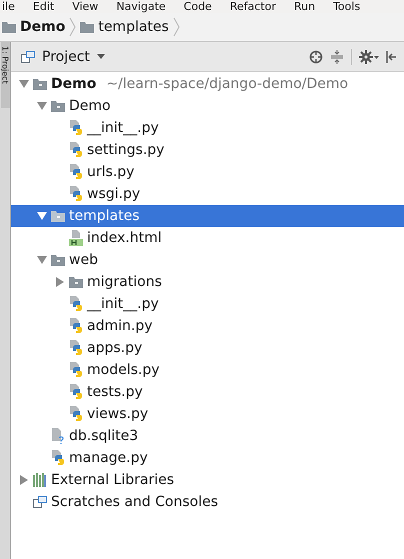 Image resolution: width=404 pixels, height=559 pixels. Describe the element at coordinates (133, 27) in the screenshot. I see `breadcrumb: templates` at that location.